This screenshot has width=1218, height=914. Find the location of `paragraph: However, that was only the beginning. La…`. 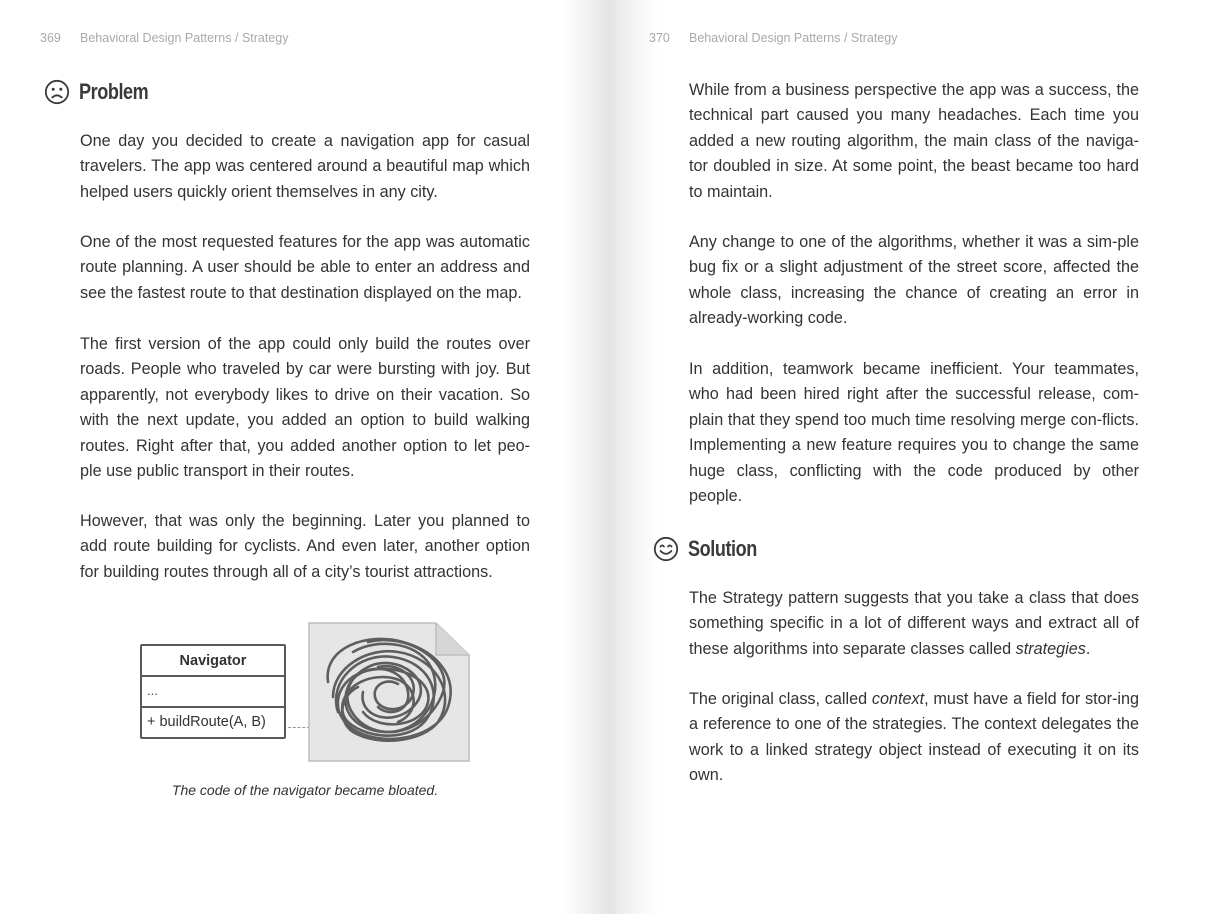

paragraph: However, that was only the beginning. La… is located at coordinates (305, 546).